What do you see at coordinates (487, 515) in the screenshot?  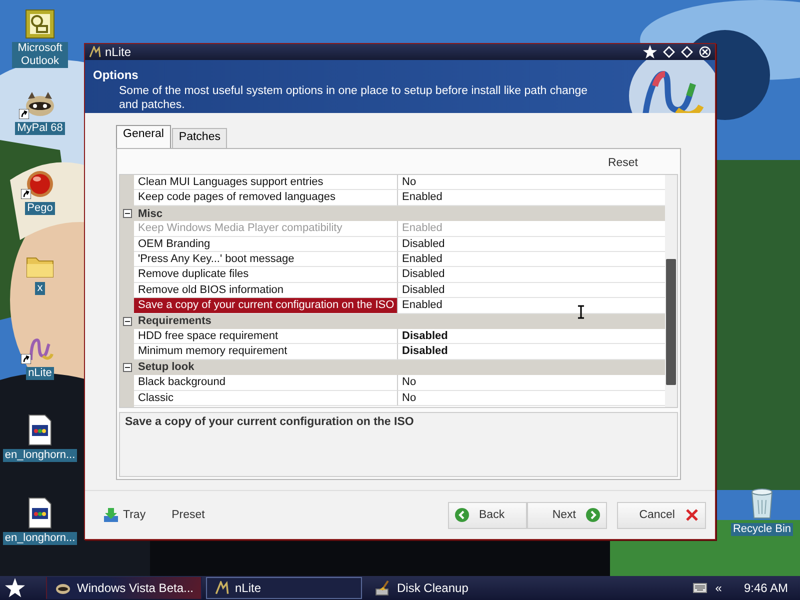 I see `back-button: Back` at bounding box center [487, 515].